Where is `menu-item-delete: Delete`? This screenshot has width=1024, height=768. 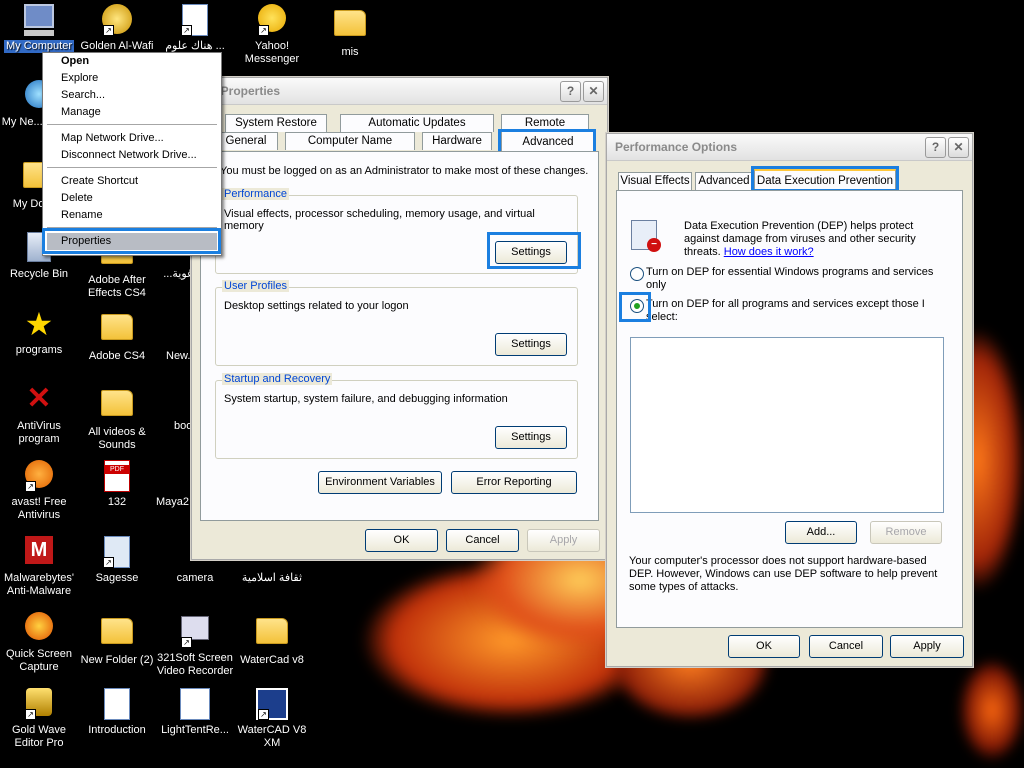 menu-item-delete: Delete is located at coordinates (77, 198).